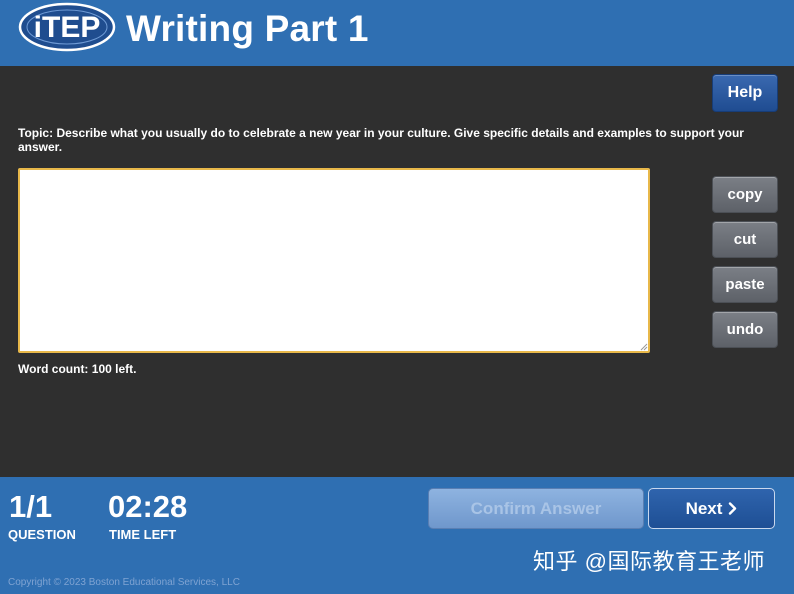 The image size is (794, 594). Describe the element at coordinates (745, 194) in the screenshot. I see `copy-button: copy` at that location.